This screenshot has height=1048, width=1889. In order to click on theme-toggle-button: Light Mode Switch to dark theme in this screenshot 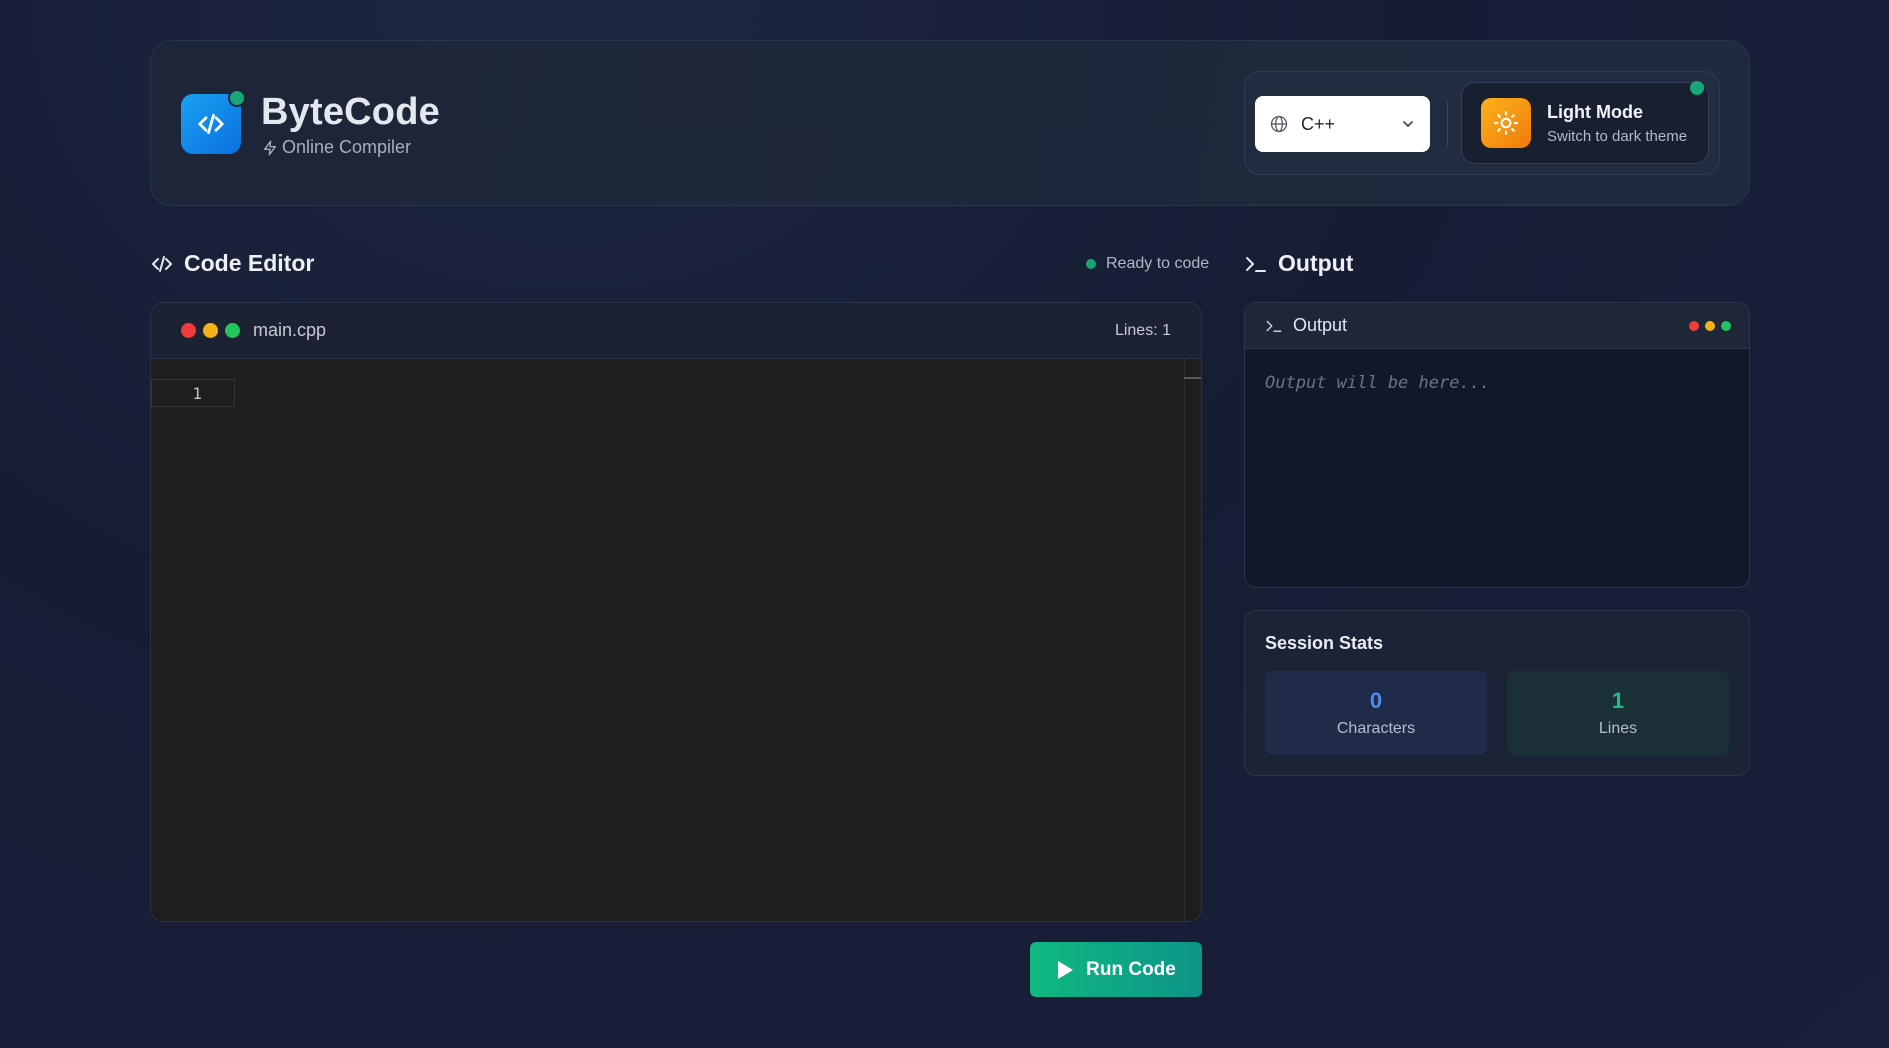, I will do `click(1585, 122)`.